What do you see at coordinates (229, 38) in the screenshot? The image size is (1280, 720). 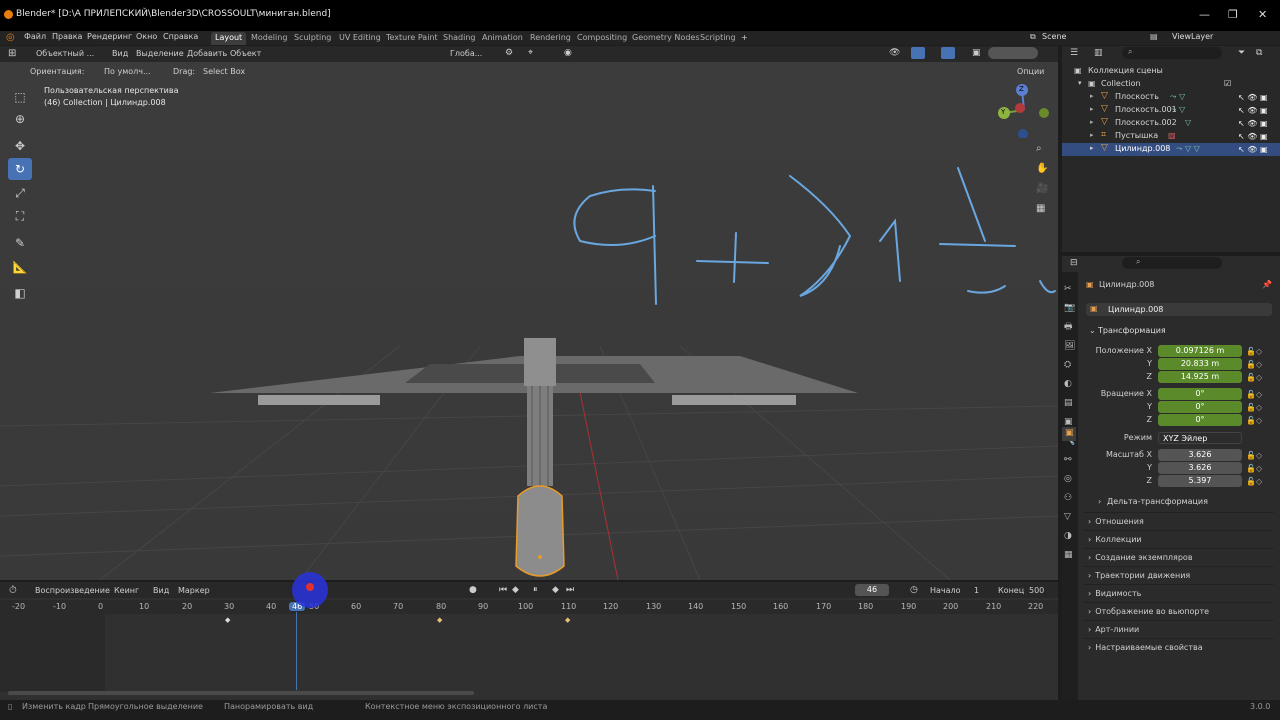 I see `tab-layout: Layout` at bounding box center [229, 38].